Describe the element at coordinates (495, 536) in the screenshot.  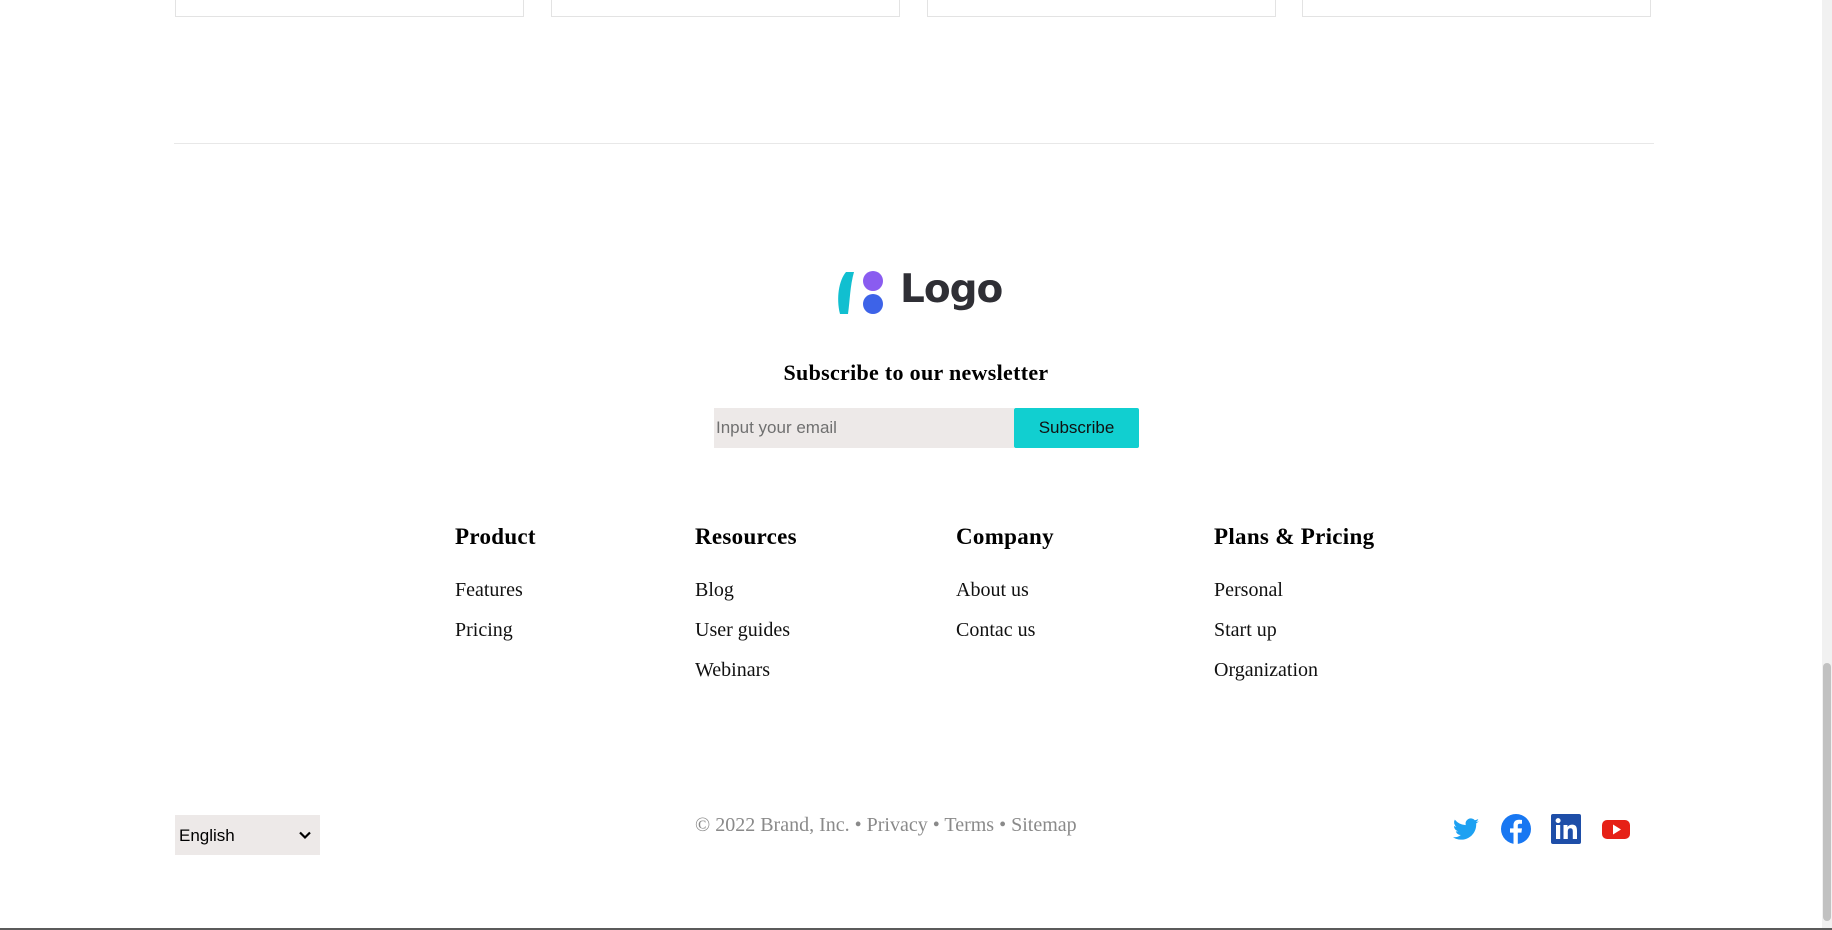
I see `column-title: Product` at that location.